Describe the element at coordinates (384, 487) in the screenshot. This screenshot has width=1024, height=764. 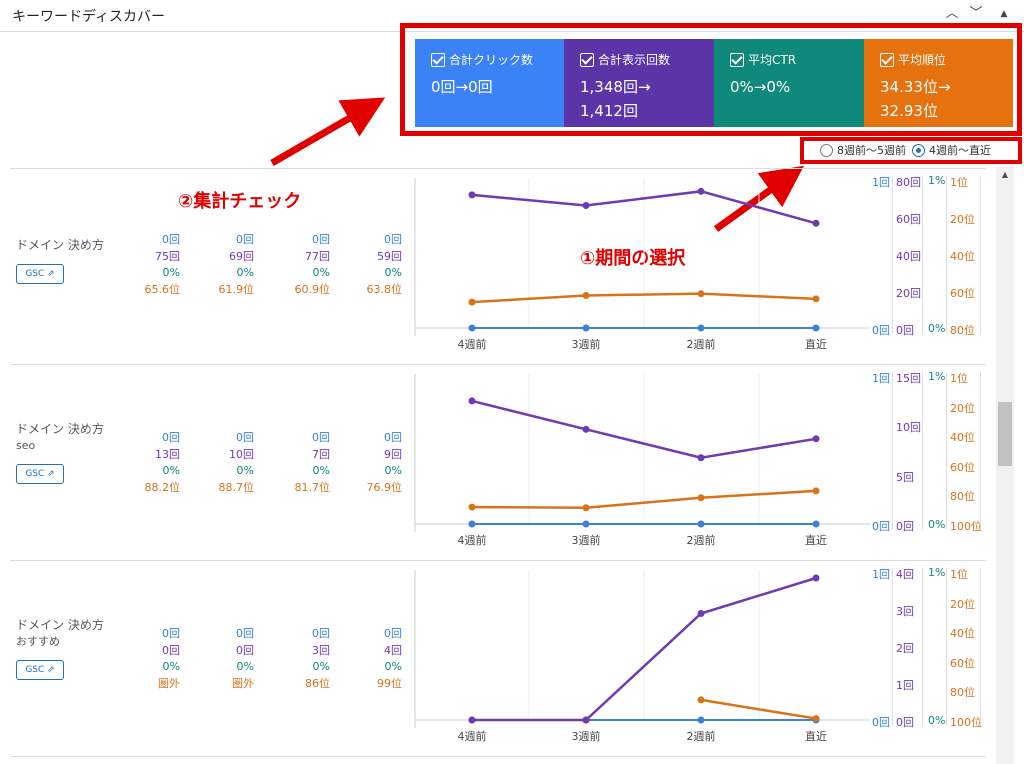
I see `stat-position: 76.9位` at that location.